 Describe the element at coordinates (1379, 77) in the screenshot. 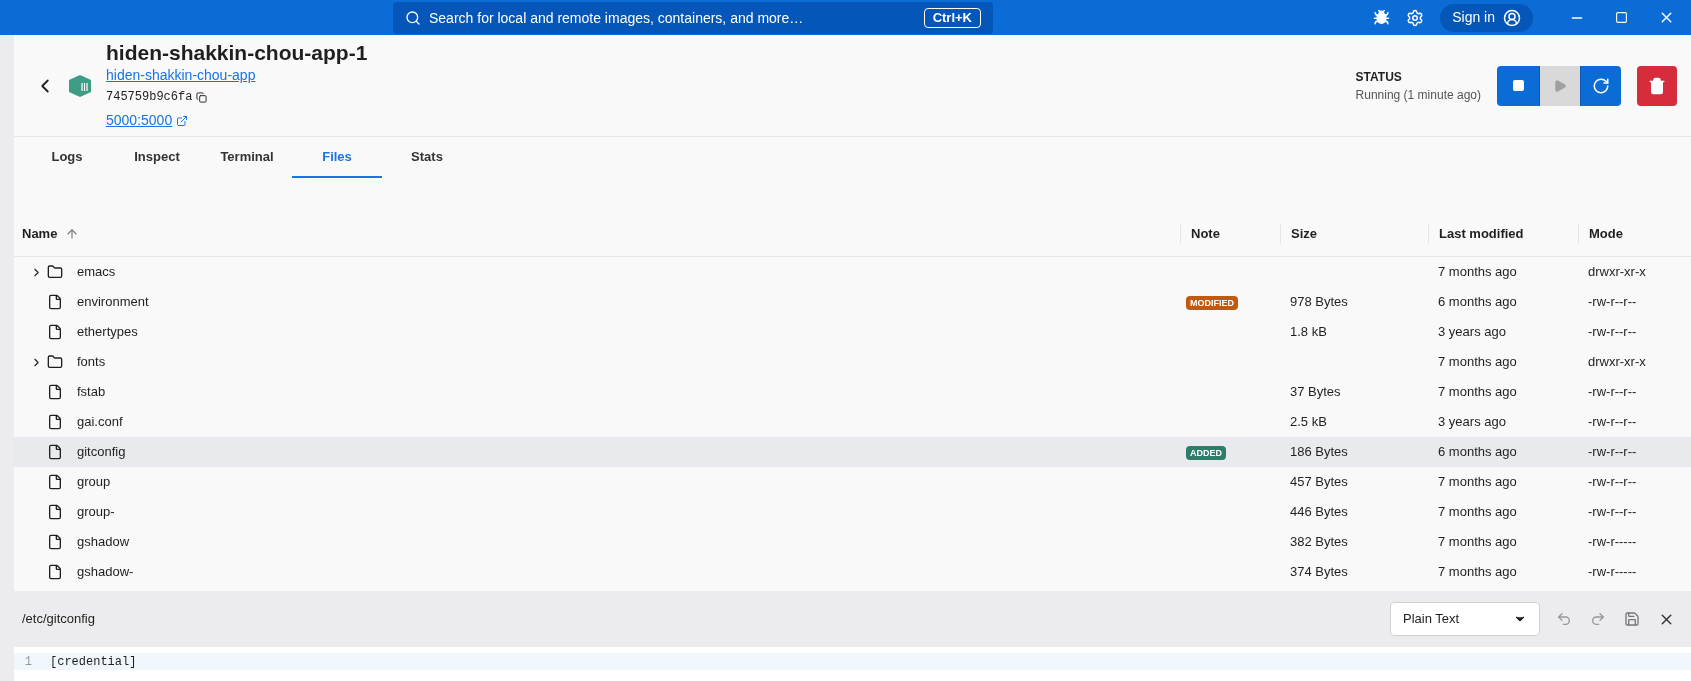

I see `status-label: STATUS` at that location.